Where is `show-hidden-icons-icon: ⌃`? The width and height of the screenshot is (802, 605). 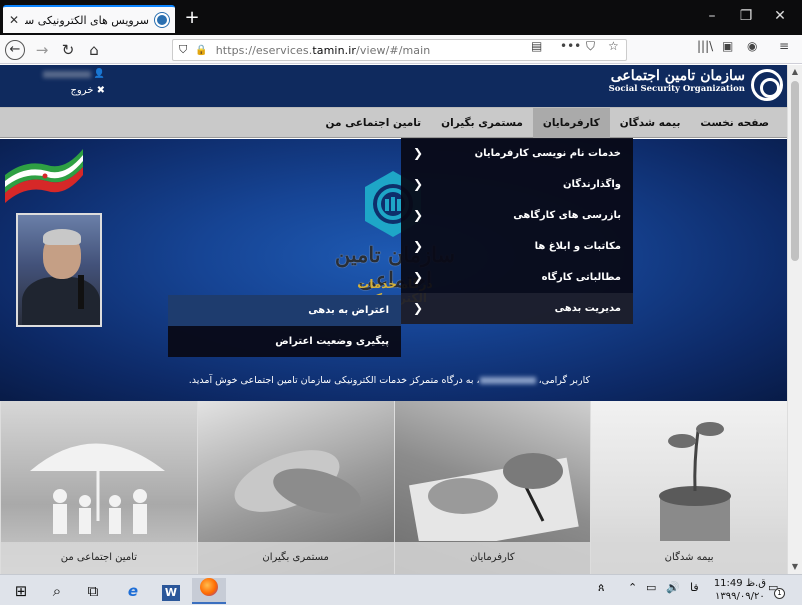 show-hidden-icons-icon: ⌃ is located at coordinates (632, 587).